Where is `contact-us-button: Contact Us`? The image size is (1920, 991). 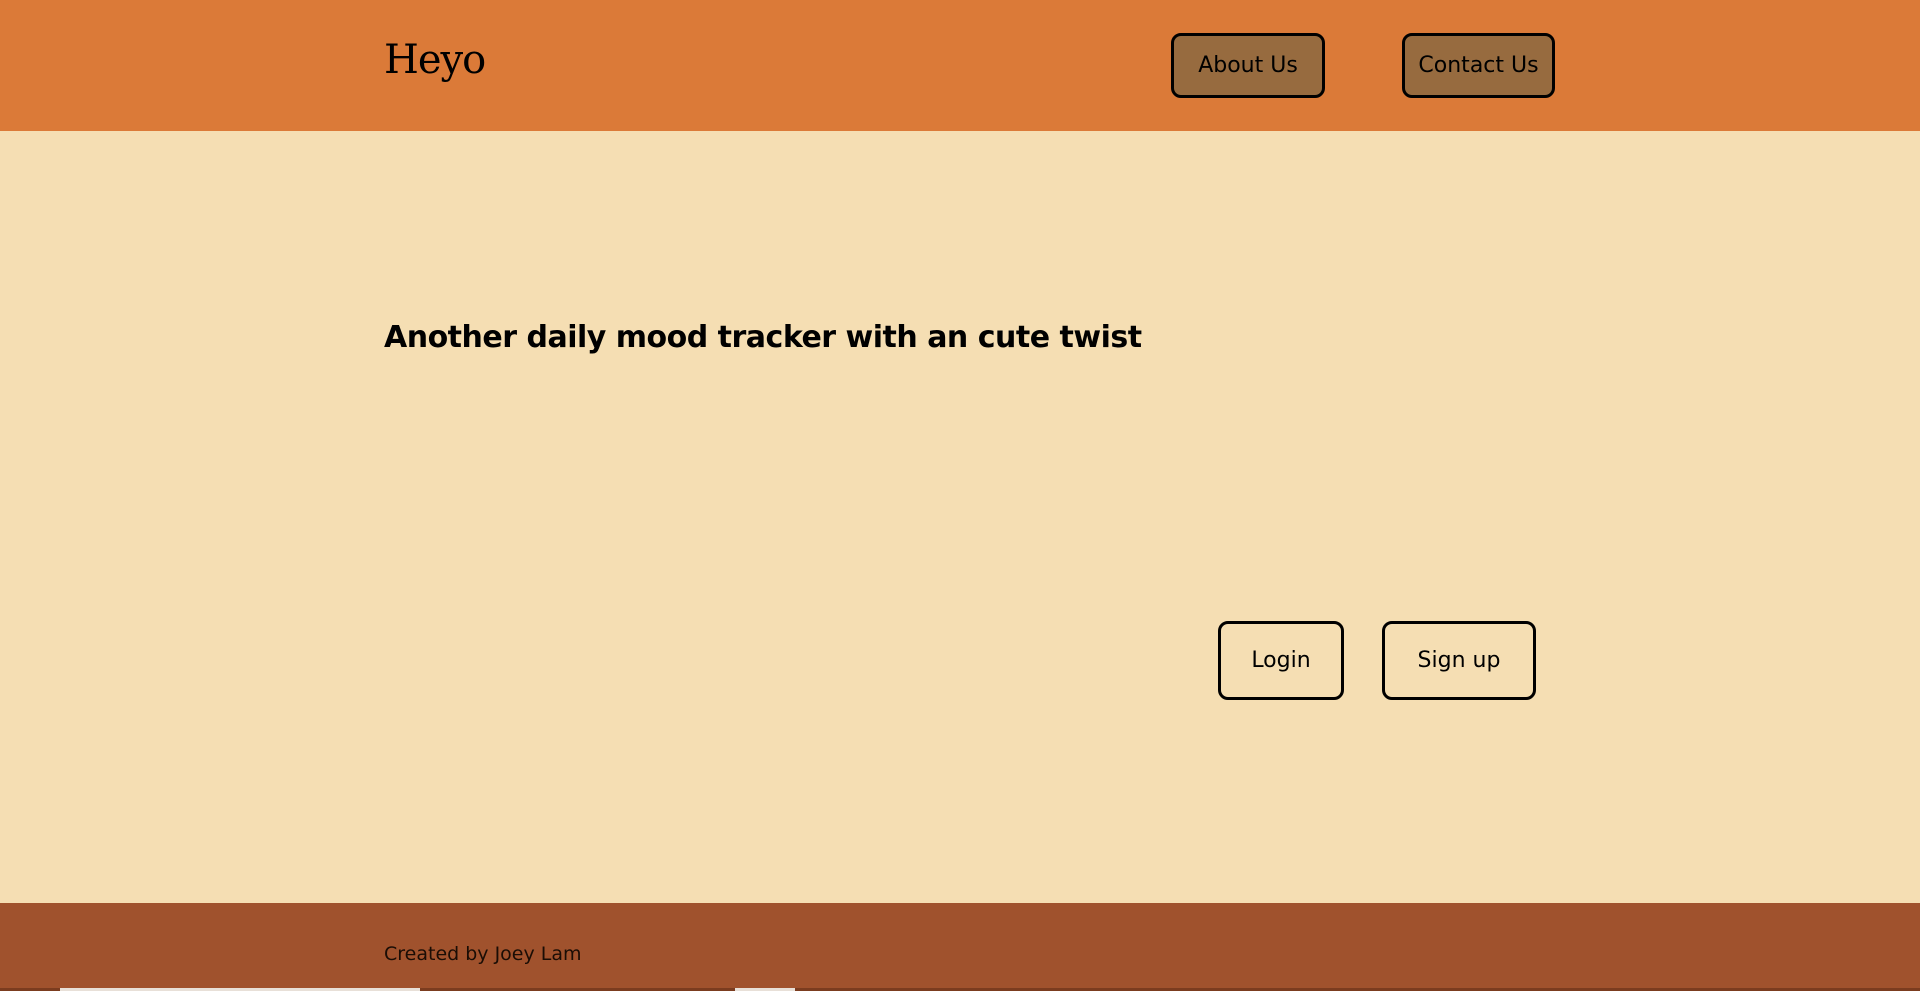
contact-us-button: Contact Us is located at coordinates (1478, 65).